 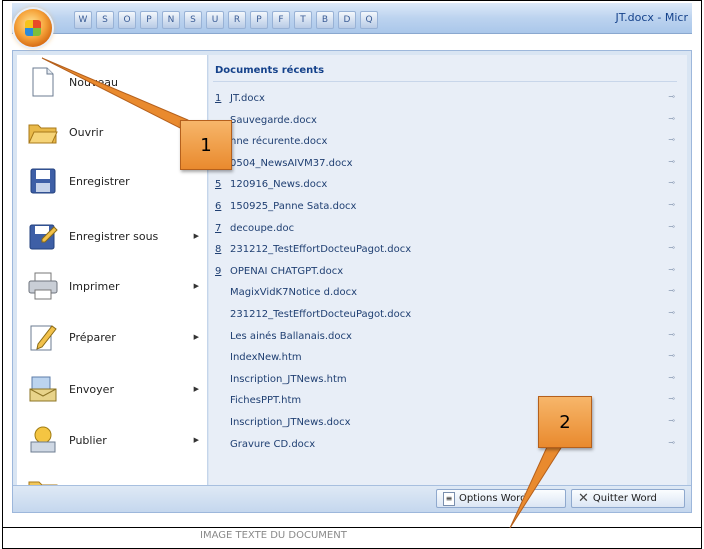 What do you see at coordinates (538, 482) in the screenshot?
I see `callout-2-pointer` at bounding box center [538, 482].